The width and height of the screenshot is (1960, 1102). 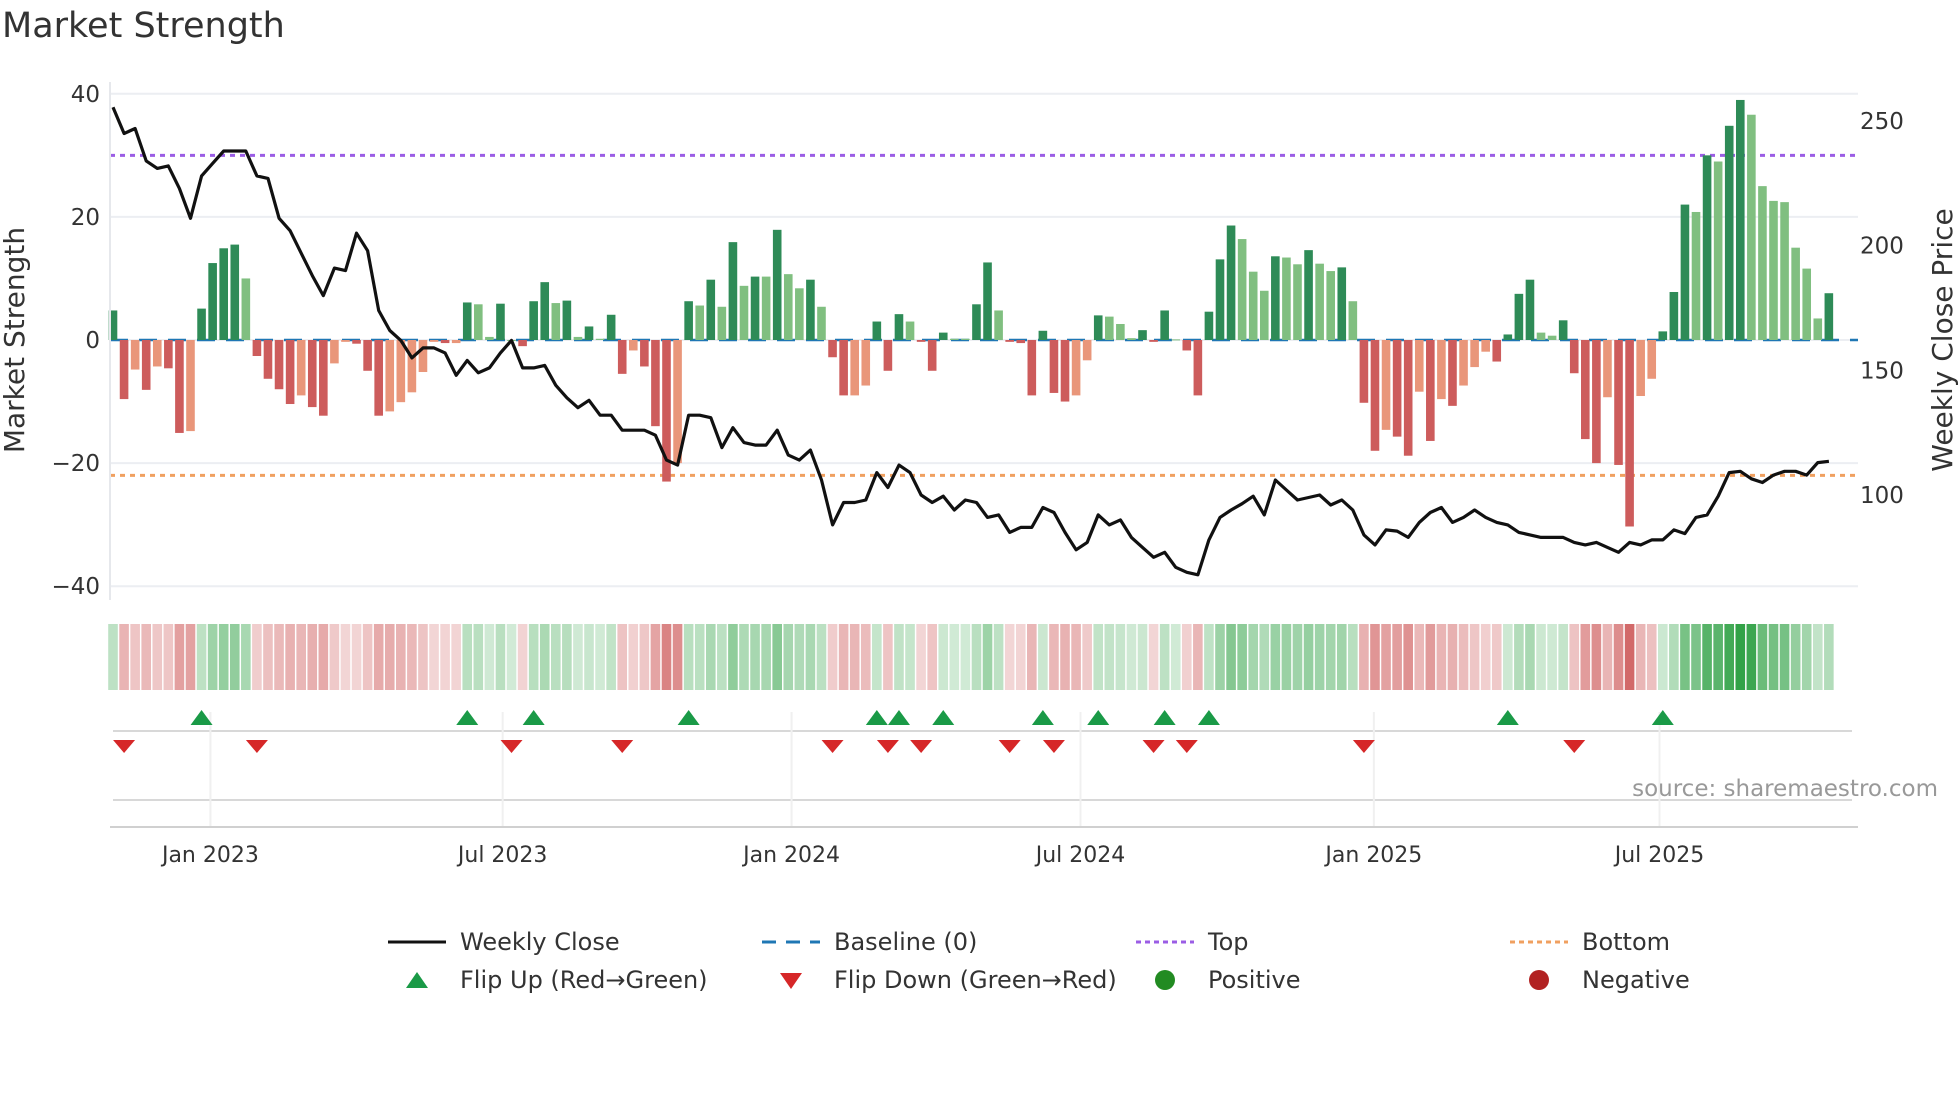 I want to click on source-label: source: sharemaestro.com, so click(x=1785, y=789).